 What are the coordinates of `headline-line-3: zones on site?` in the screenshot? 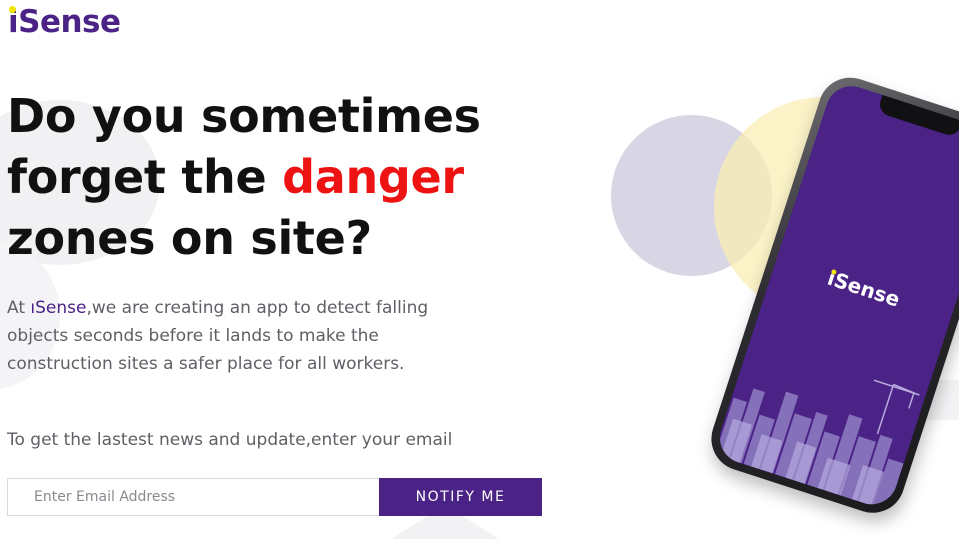 It's located at (189, 238).